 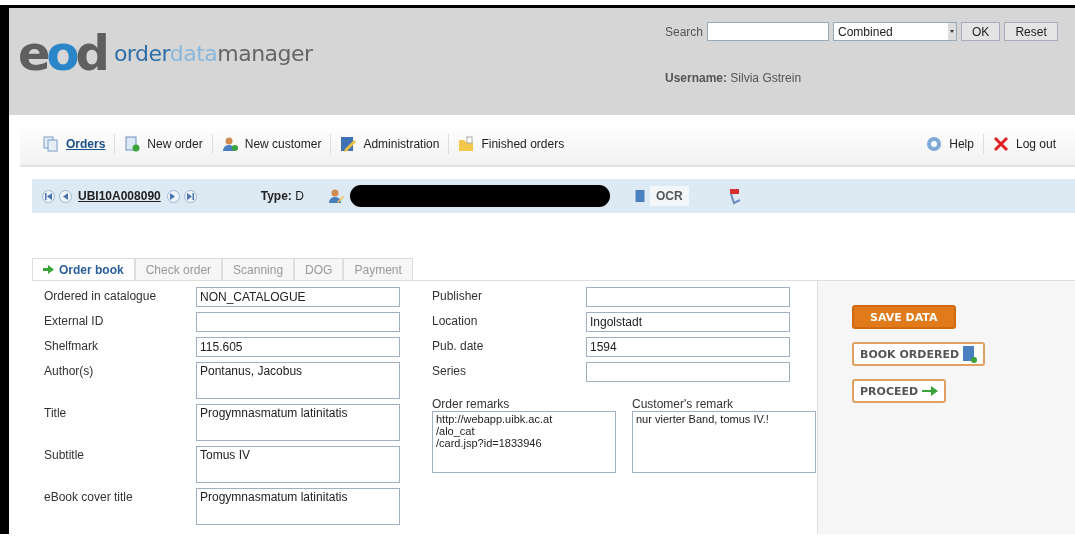 What do you see at coordinates (950, 144) in the screenshot?
I see `nav-link: Help` at bounding box center [950, 144].